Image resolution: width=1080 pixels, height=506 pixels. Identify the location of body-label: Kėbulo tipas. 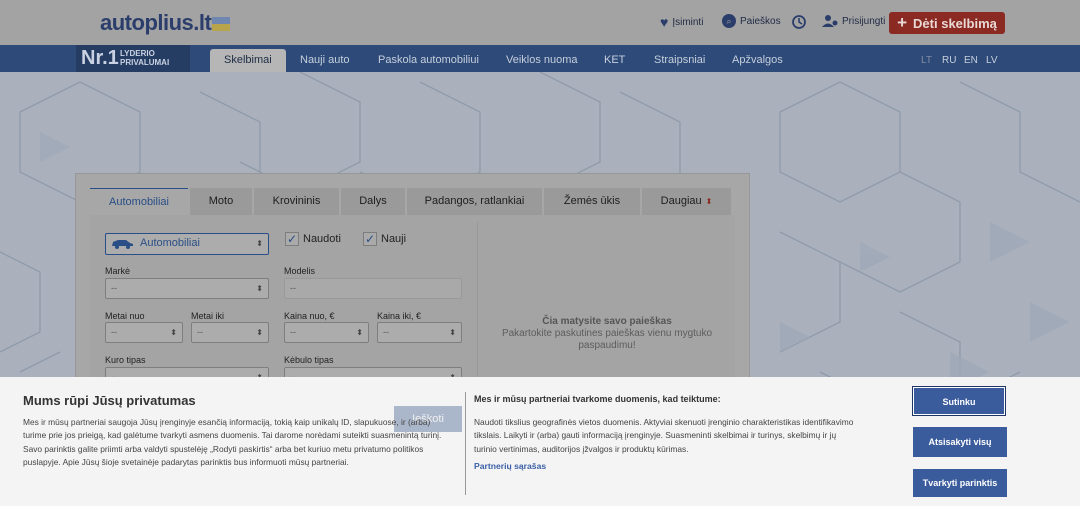
(309, 360).